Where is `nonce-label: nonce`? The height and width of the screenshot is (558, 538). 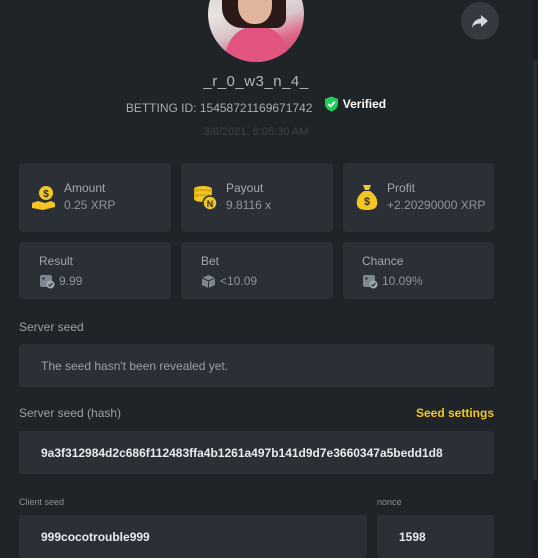 nonce-label: nonce is located at coordinates (389, 502).